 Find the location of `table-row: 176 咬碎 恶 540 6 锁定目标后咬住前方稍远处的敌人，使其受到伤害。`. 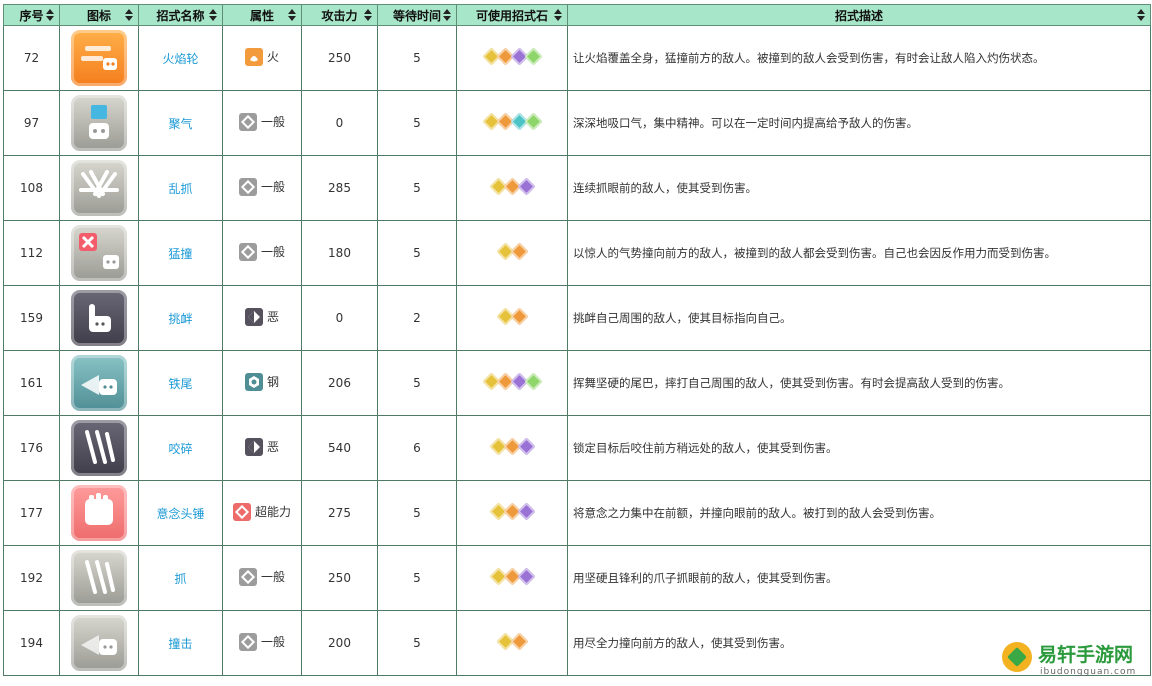

table-row: 176 咬碎 恶 540 6 锁定目标后咬住前方稍远处的敌人，使其受到伤害。 is located at coordinates (577, 448).